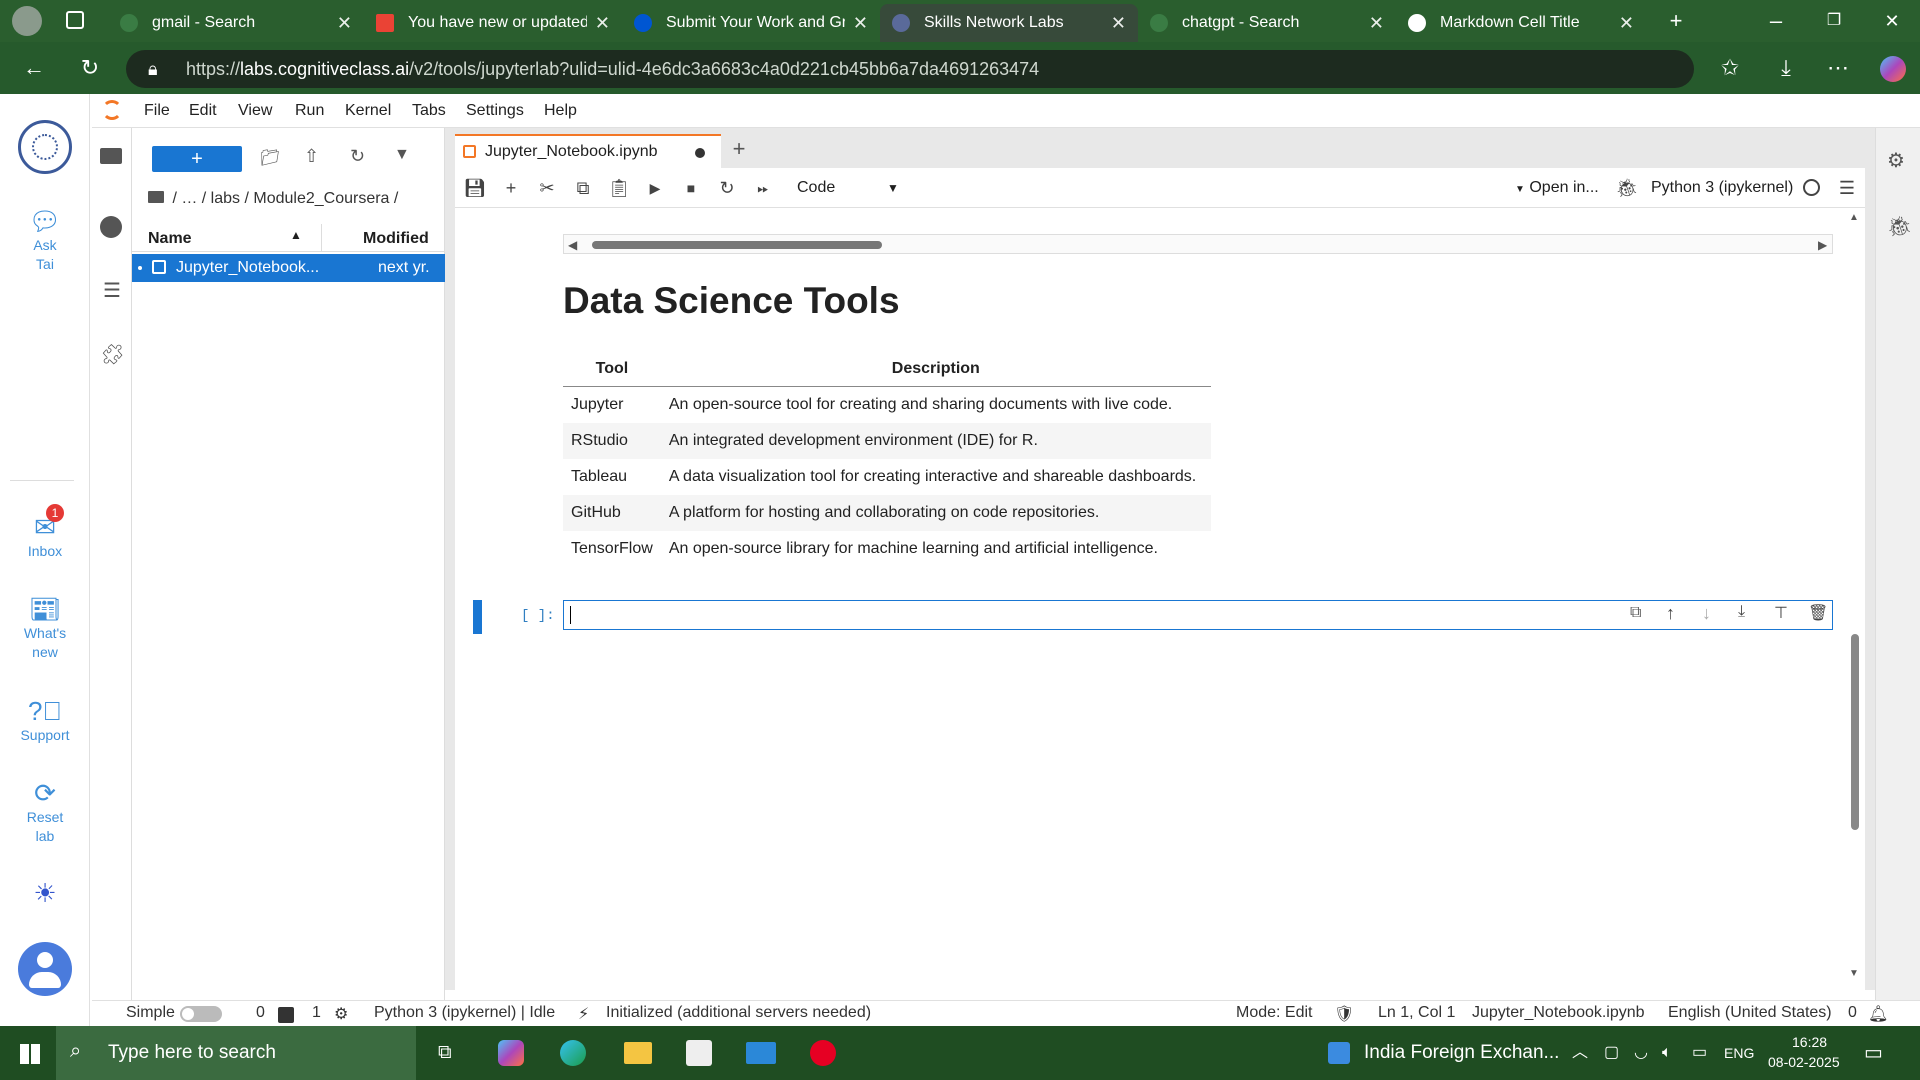  Describe the element at coordinates (260, 1013) in the screenshot. I see `terminals-count: 0` at that location.